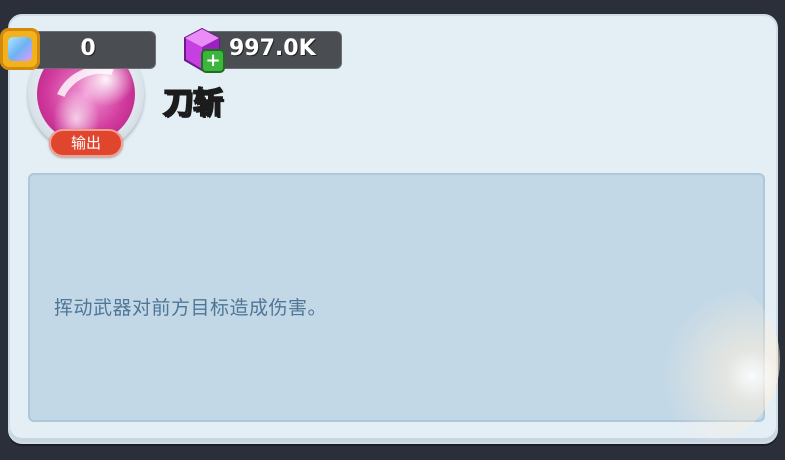 This screenshot has width=785, height=460. Describe the element at coordinates (213, 61) in the screenshot. I see `add-crystal-button: +` at that location.